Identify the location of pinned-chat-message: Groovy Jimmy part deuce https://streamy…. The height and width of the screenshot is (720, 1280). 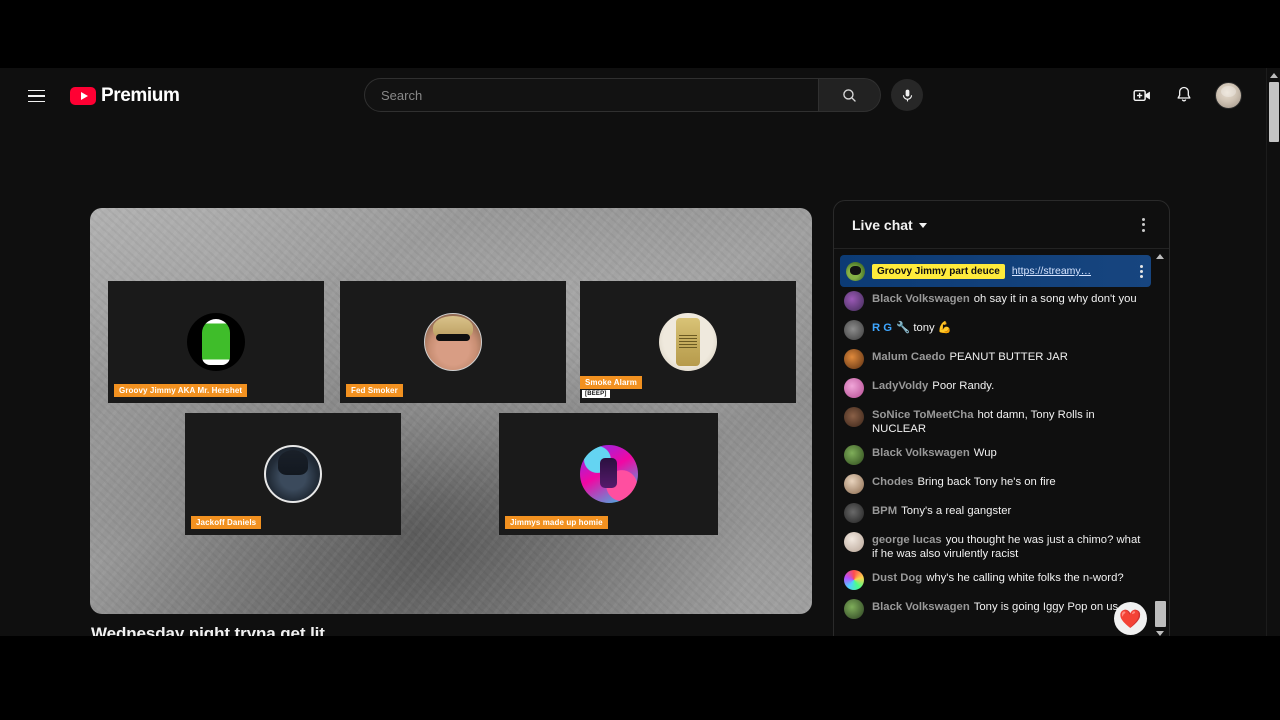
(995, 271).